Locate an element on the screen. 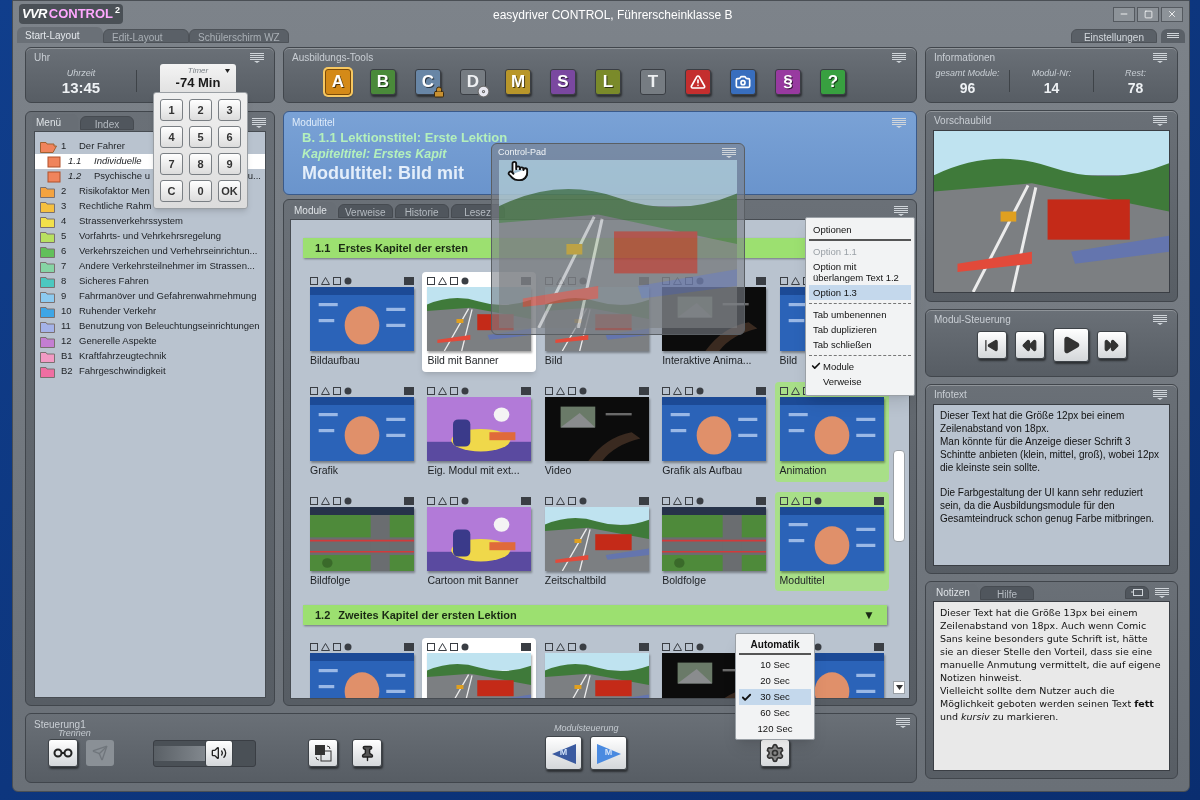 Image resolution: width=1200 pixels, height=800 pixels. panel-title: Infotext is located at coordinates (950, 395).